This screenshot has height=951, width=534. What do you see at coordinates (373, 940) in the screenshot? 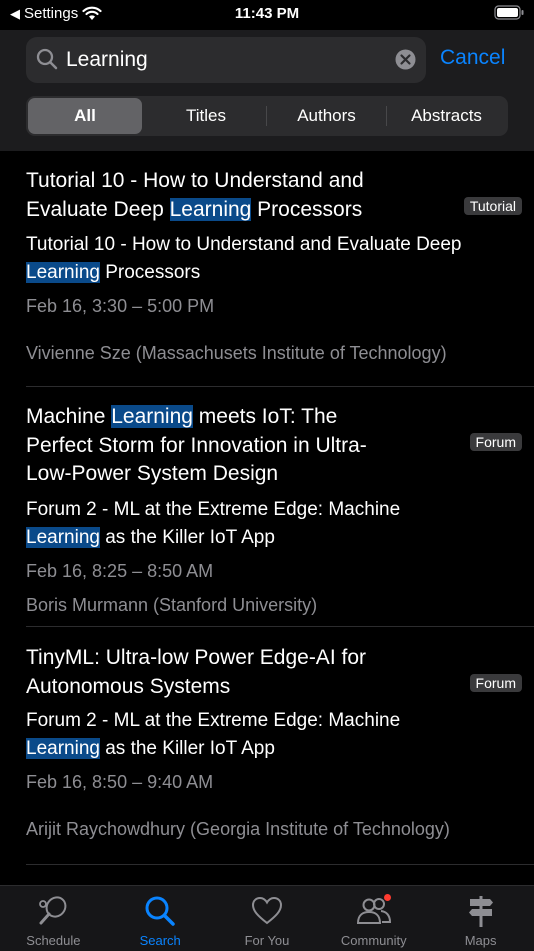
I see `tab-label: Community` at bounding box center [373, 940].